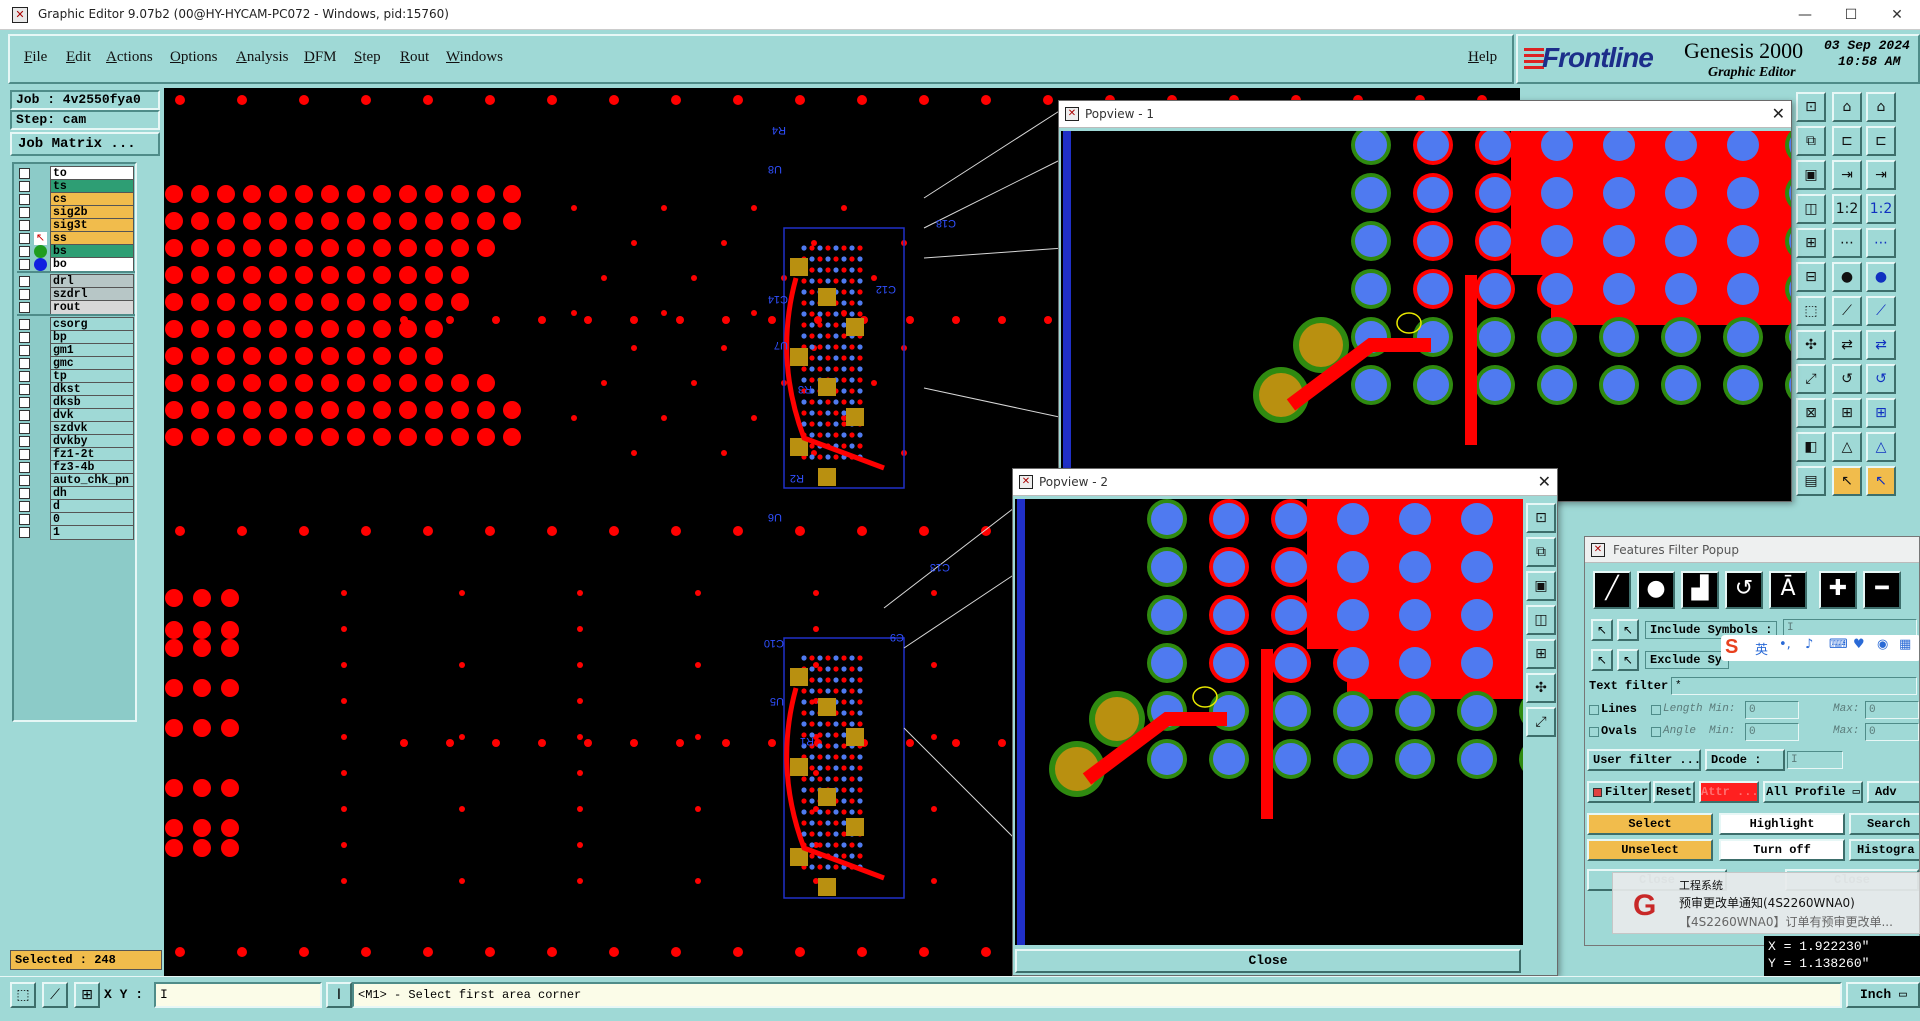 The image size is (1920, 1021). I want to click on exclude-pick-icon: ↖, so click(1602, 660).